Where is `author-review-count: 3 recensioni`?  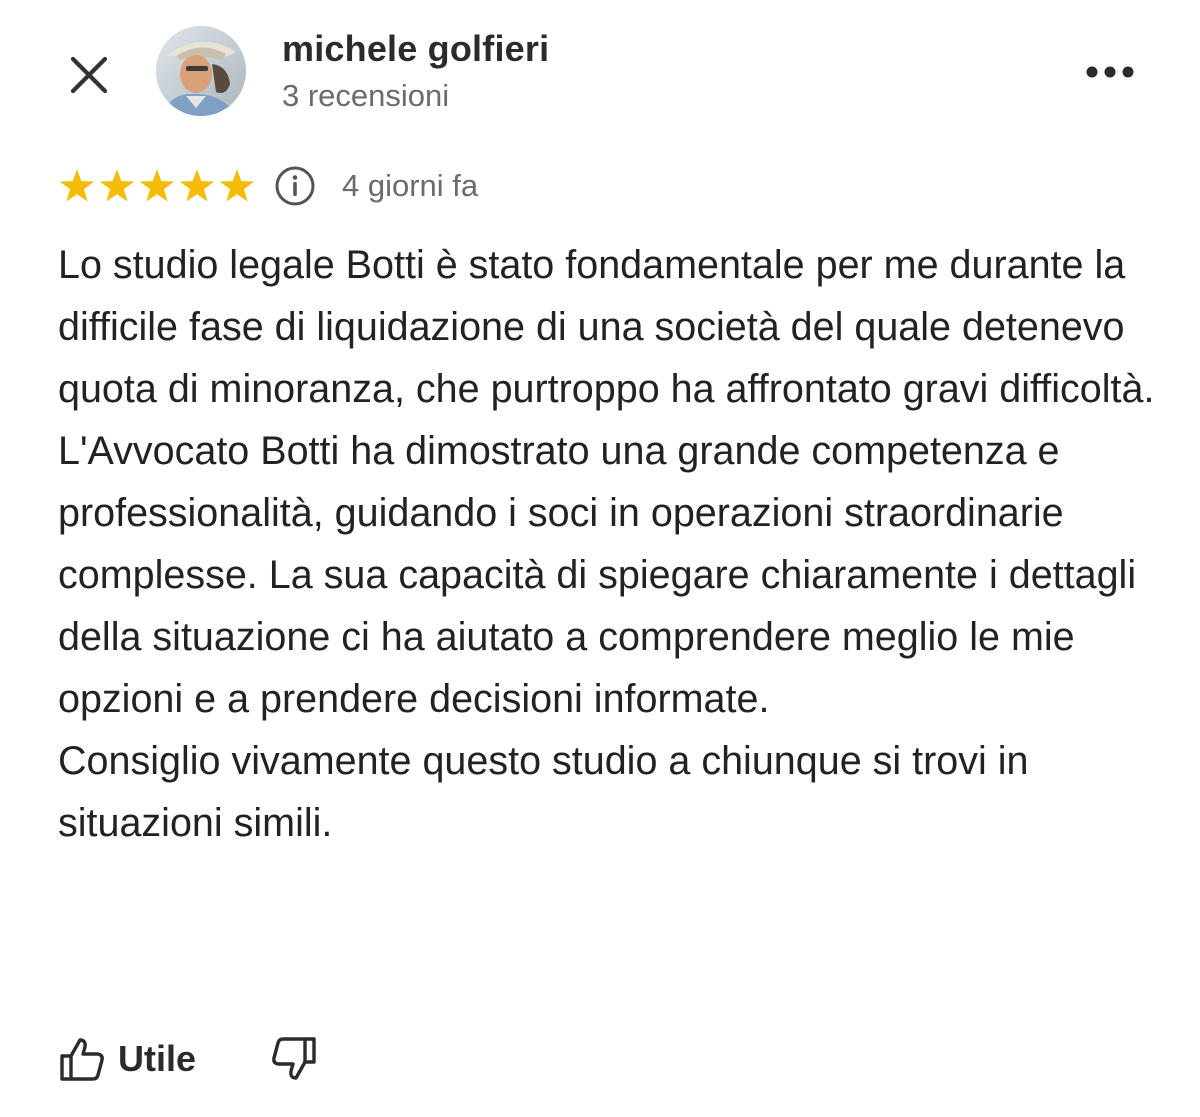 author-review-count: 3 recensioni is located at coordinates (366, 95).